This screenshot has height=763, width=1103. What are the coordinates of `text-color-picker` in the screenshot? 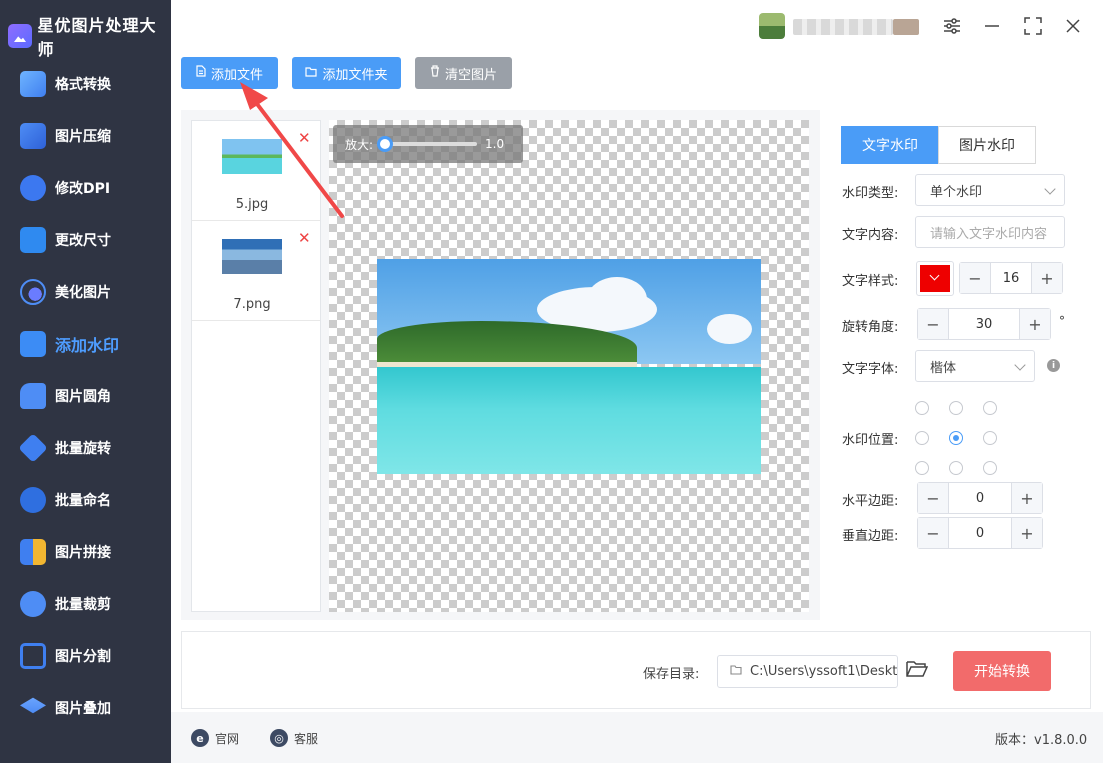 It's located at (935, 278).